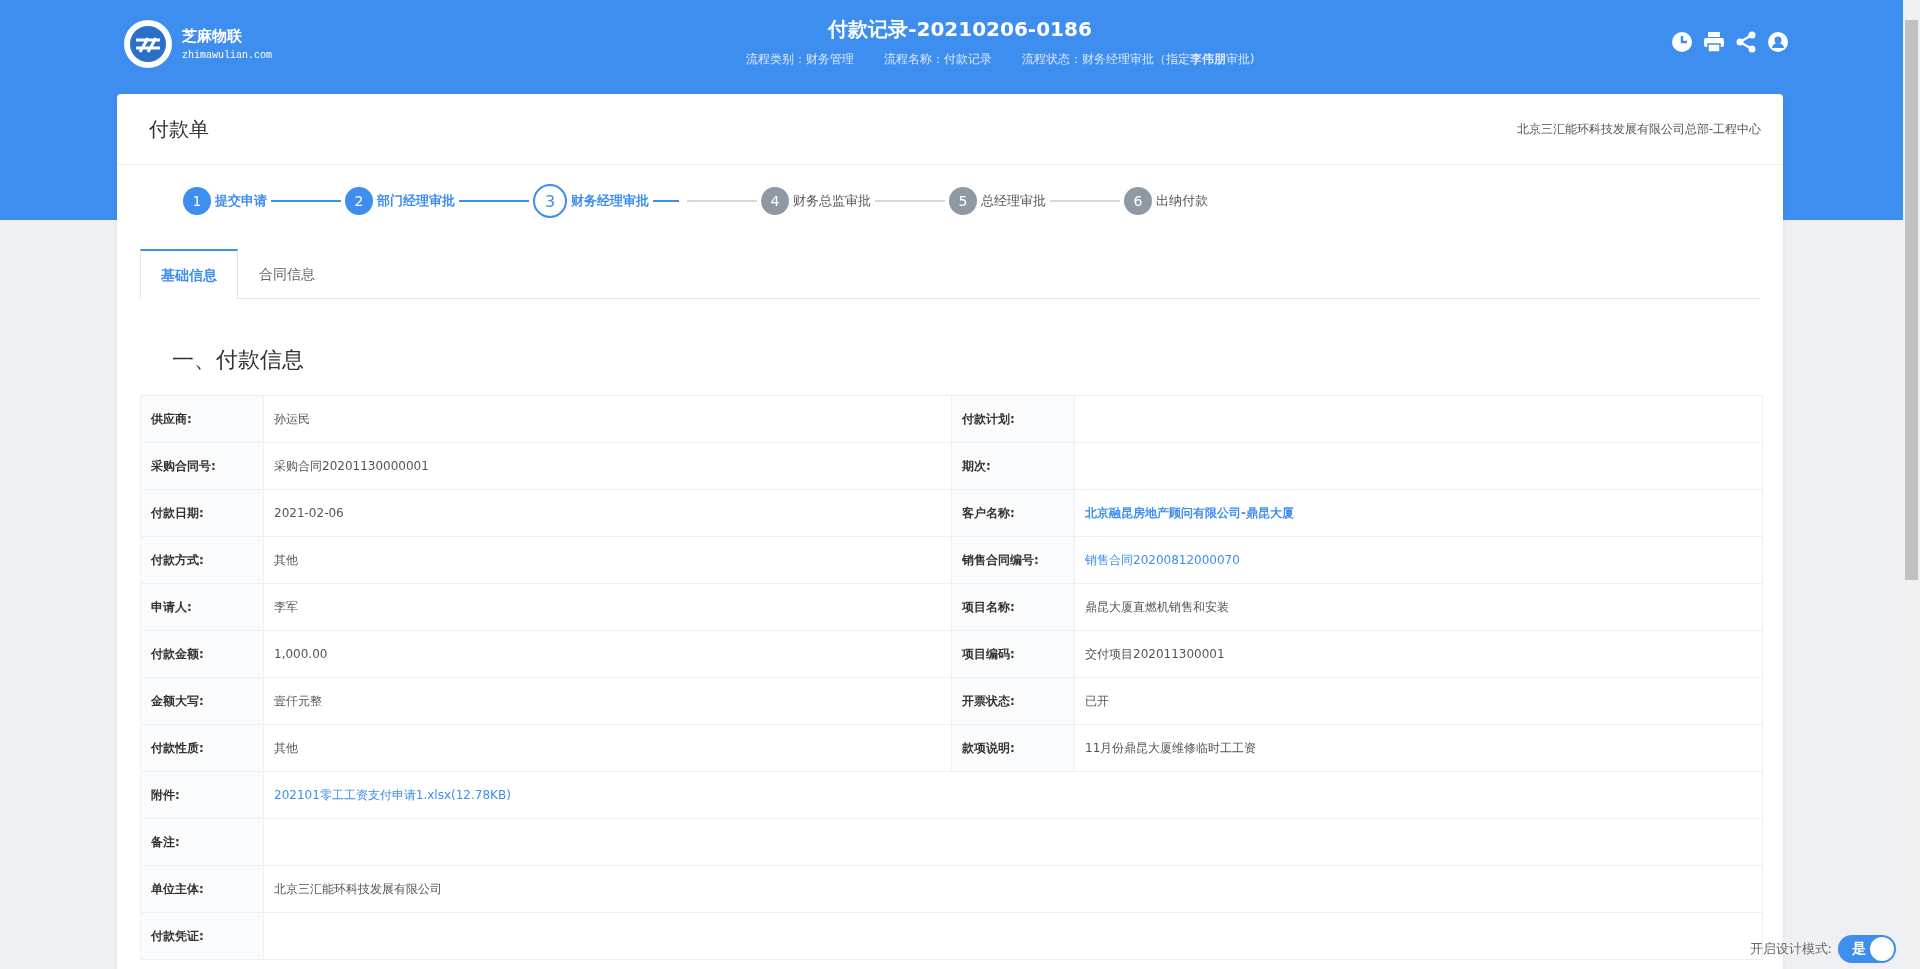 This screenshot has height=969, width=1920. Describe the element at coordinates (1013, 889) in the screenshot. I see `field-value: 北京三汇能环科技发展有限公司` at that location.